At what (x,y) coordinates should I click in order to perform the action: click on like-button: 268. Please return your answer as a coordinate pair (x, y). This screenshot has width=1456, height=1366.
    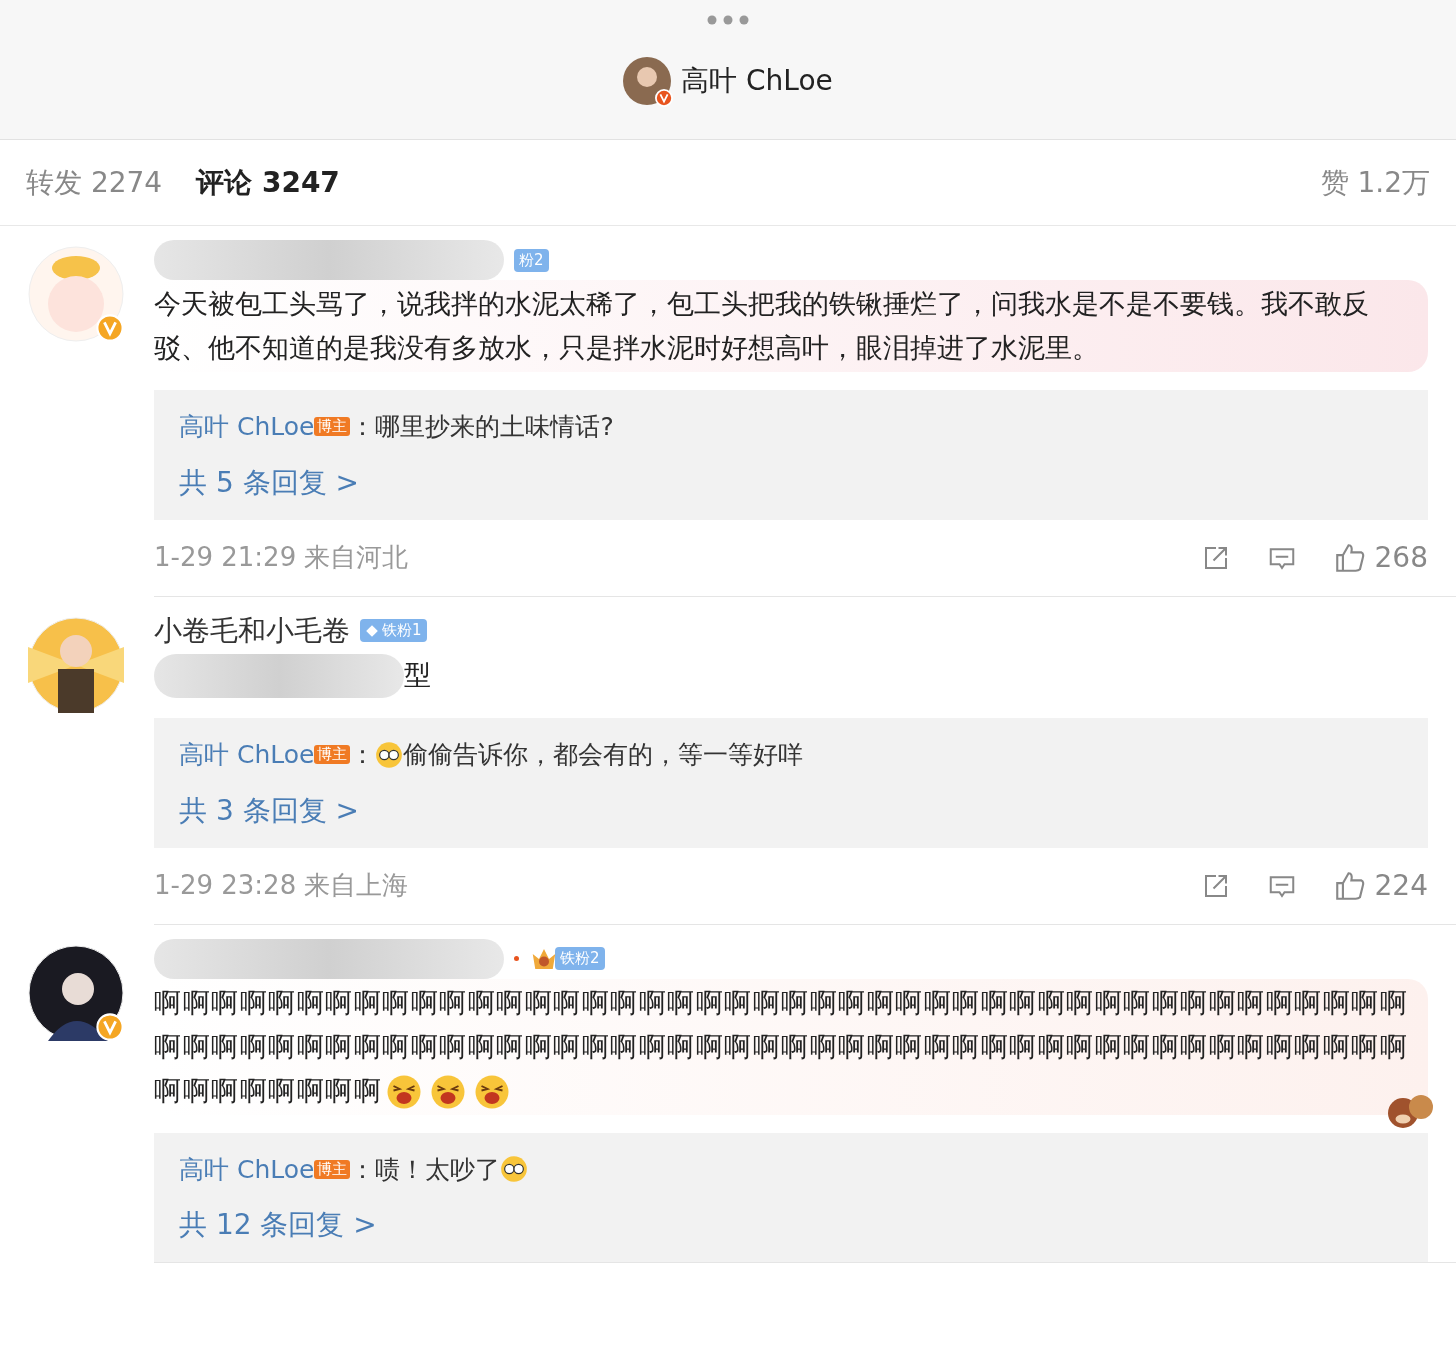
    Looking at the image, I should click on (1380, 557).